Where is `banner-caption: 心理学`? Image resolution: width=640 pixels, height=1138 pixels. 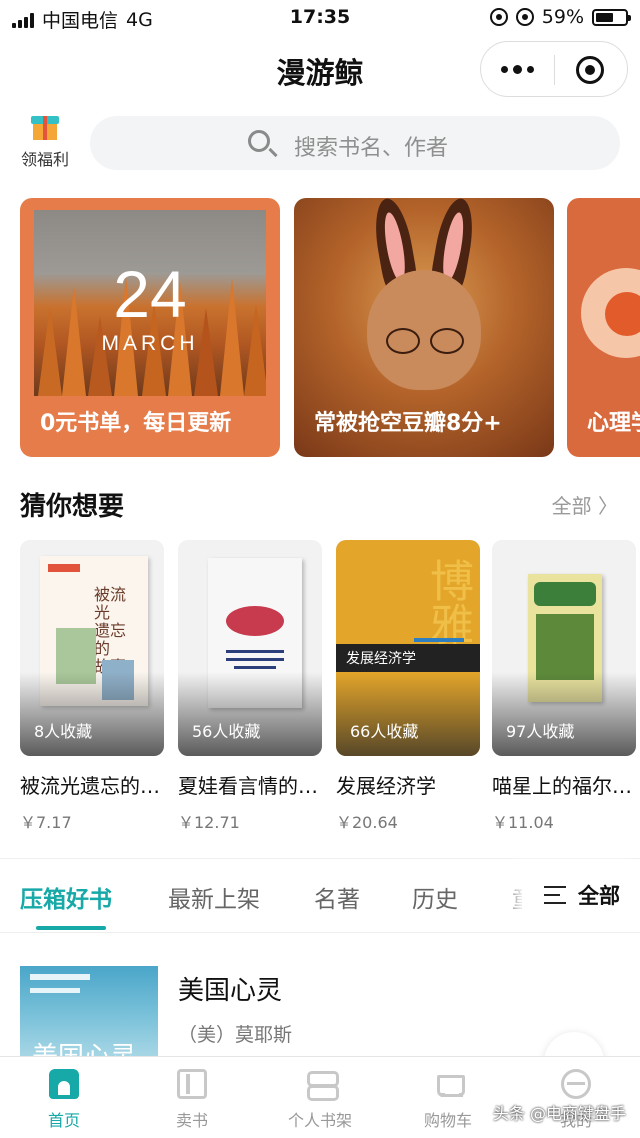 banner-caption: 心理学 is located at coordinates (613, 423).